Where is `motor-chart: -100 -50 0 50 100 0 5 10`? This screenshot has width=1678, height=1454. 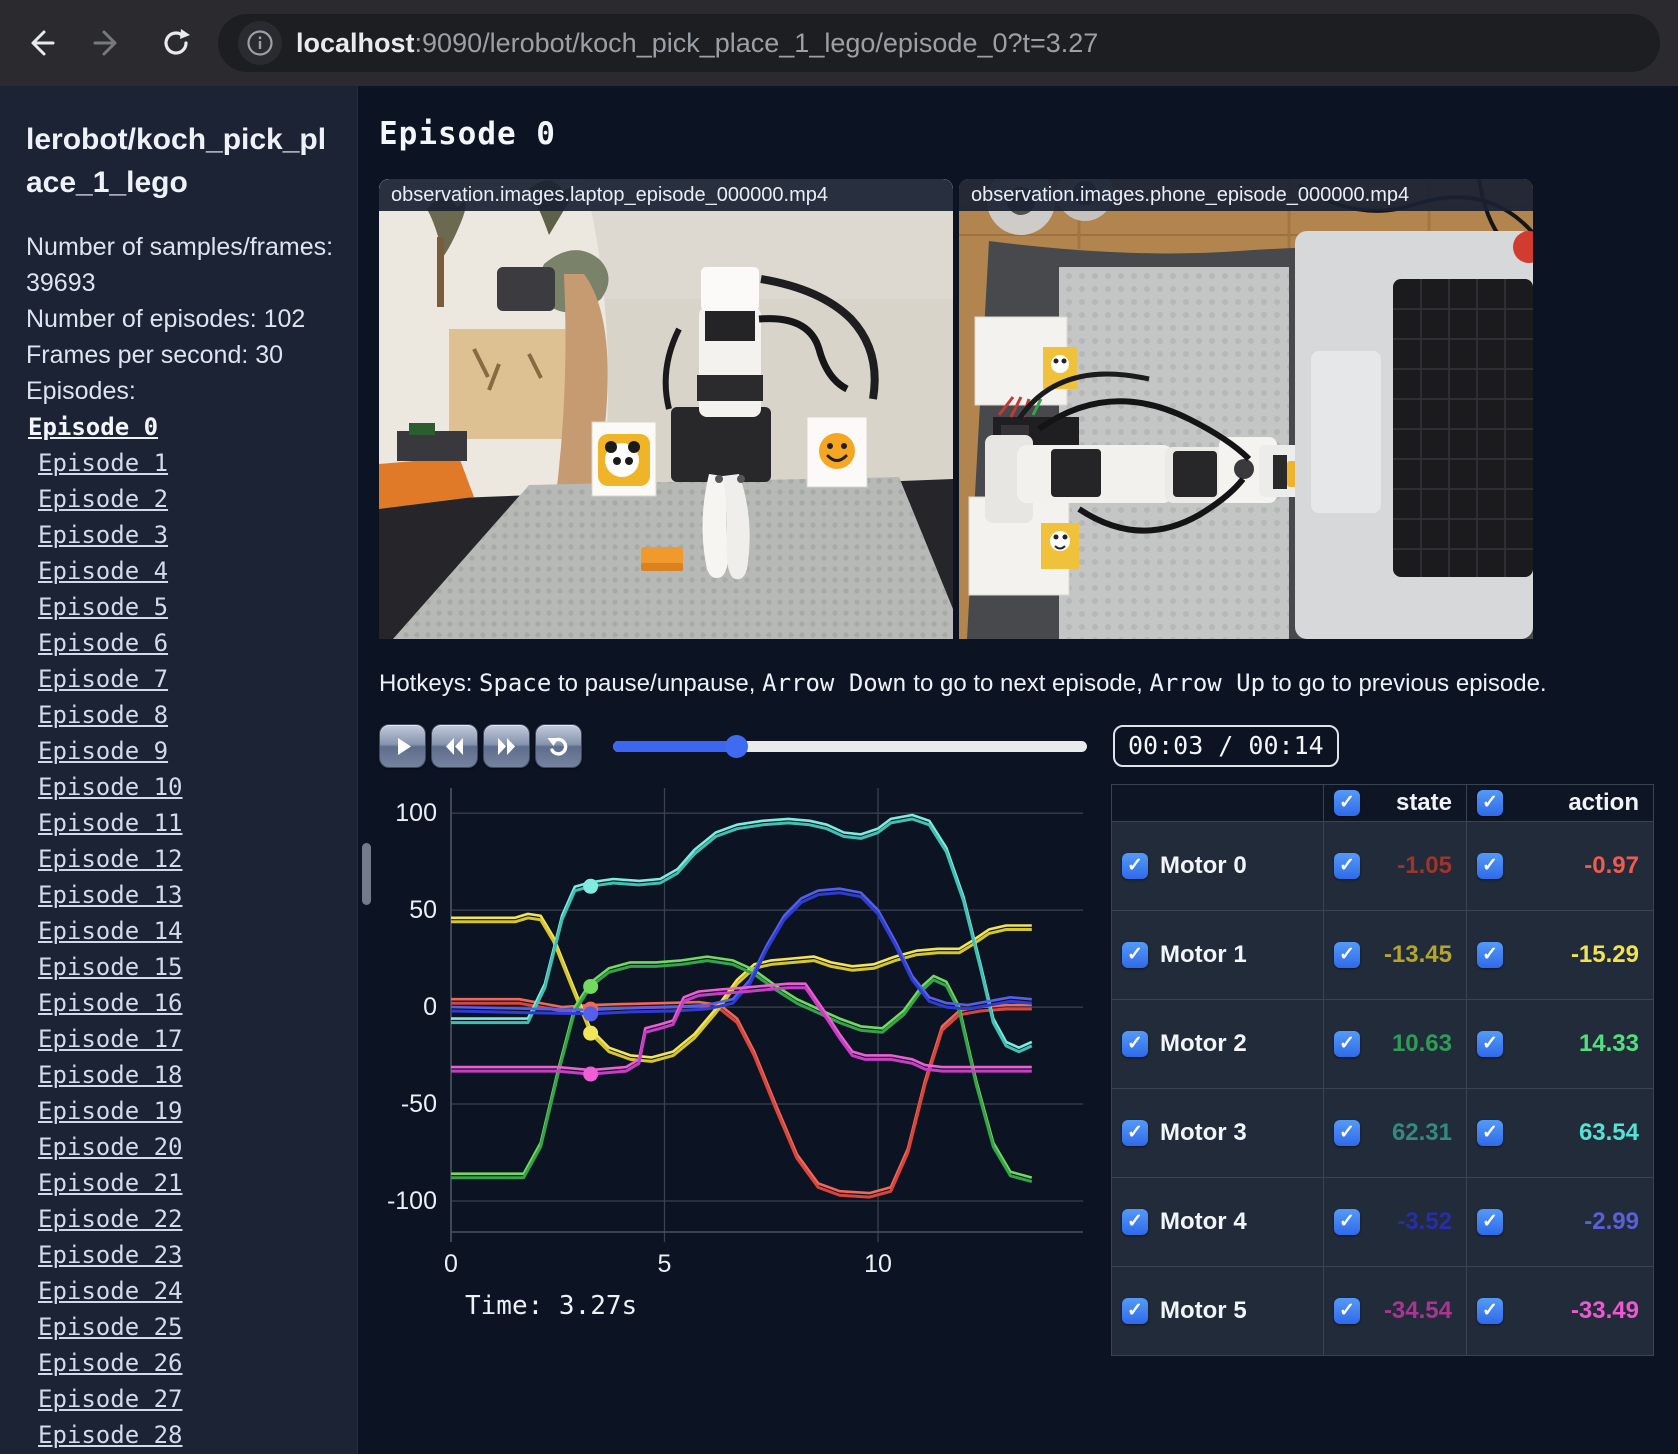
motor-chart: -100 -50 0 50 100 0 5 10 is located at coordinates (741, 1031).